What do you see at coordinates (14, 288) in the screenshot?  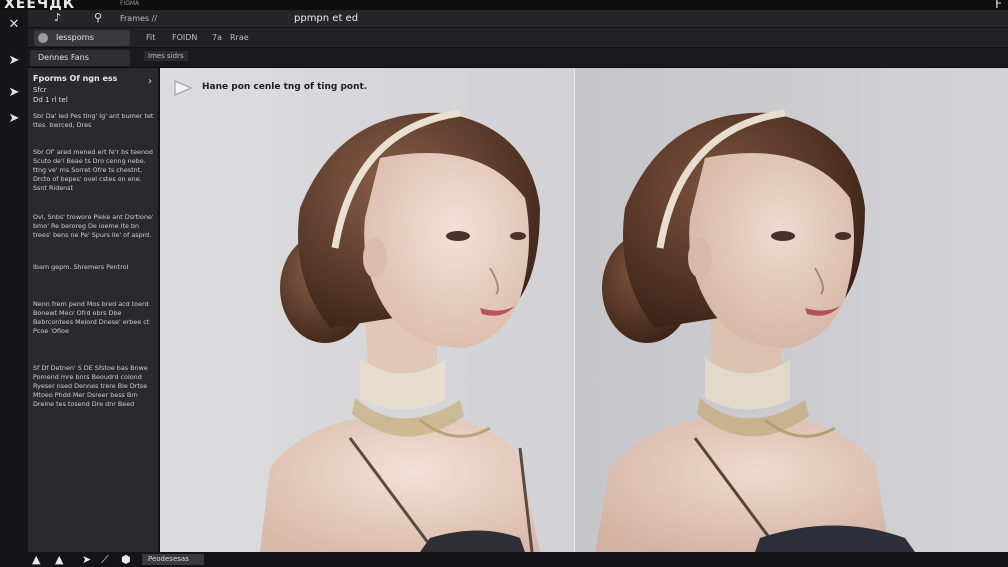 I see `left-tool-rail: ✕ ➤ ➤ ➤` at bounding box center [14, 288].